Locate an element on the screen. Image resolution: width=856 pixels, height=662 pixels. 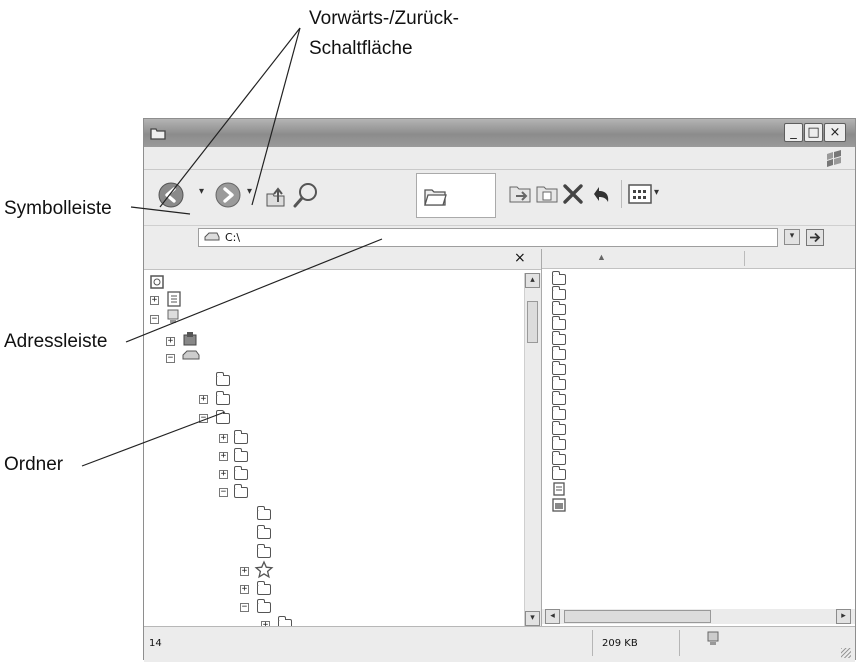
leader-line-toolbar is located at coordinates (160, 210).